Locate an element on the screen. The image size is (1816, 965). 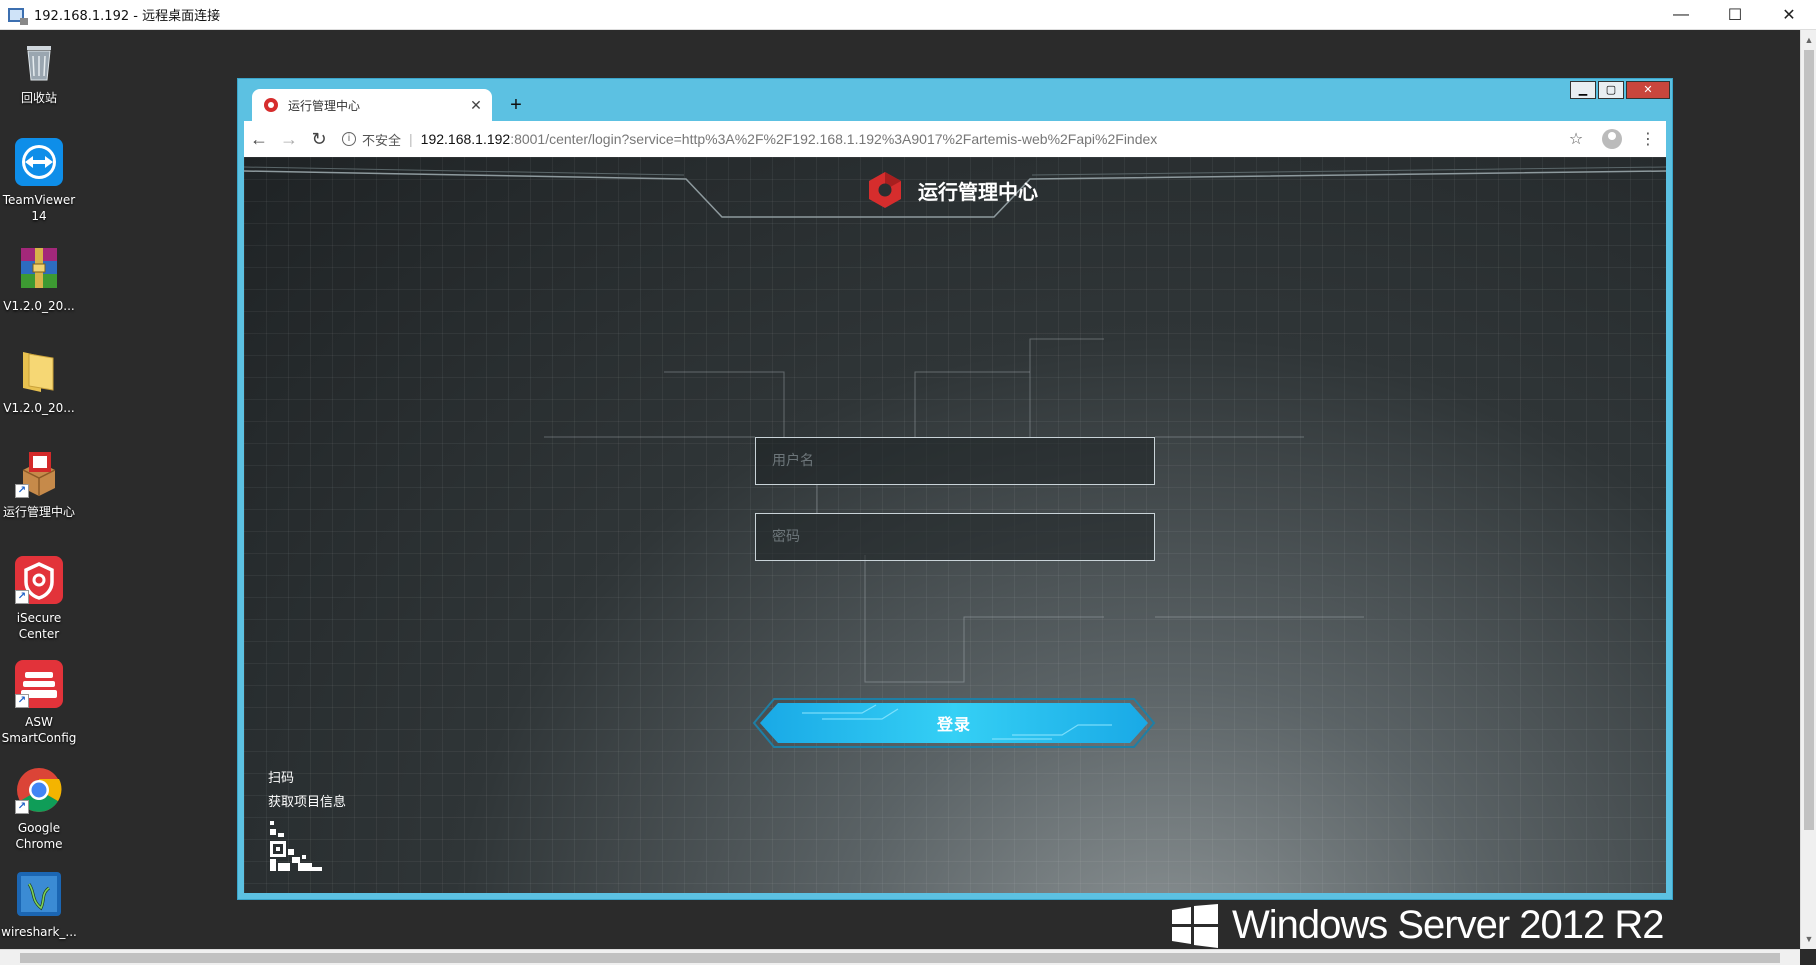
desktop-icon-teamviewer: TeamViewer 14 is located at coordinates (39, 181).